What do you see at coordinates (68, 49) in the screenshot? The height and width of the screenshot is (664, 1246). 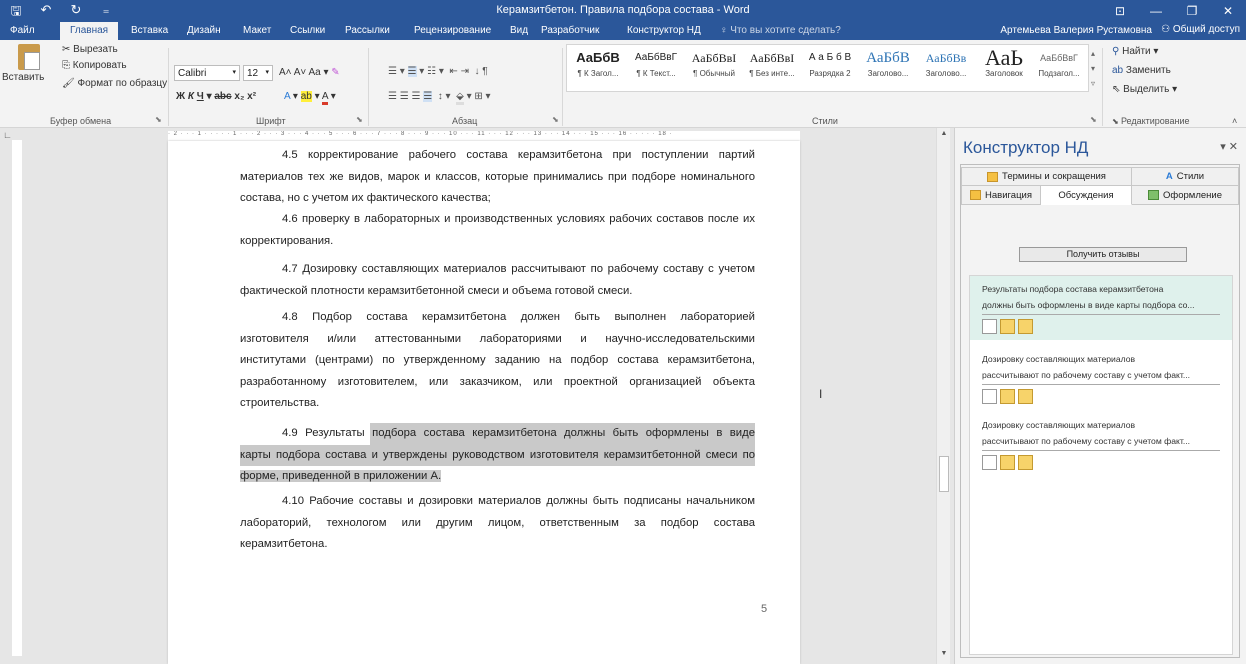 I see `scissors-icon: ✂` at bounding box center [68, 49].